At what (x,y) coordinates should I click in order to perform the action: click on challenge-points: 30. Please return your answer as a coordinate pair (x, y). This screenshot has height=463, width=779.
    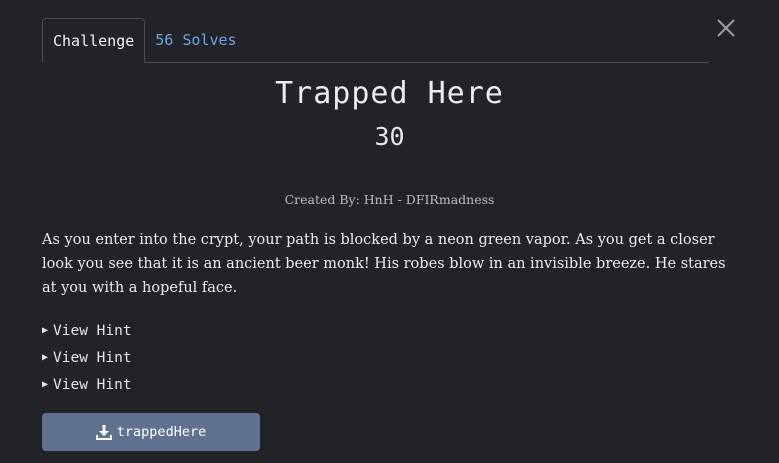
    Looking at the image, I should click on (389, 136).